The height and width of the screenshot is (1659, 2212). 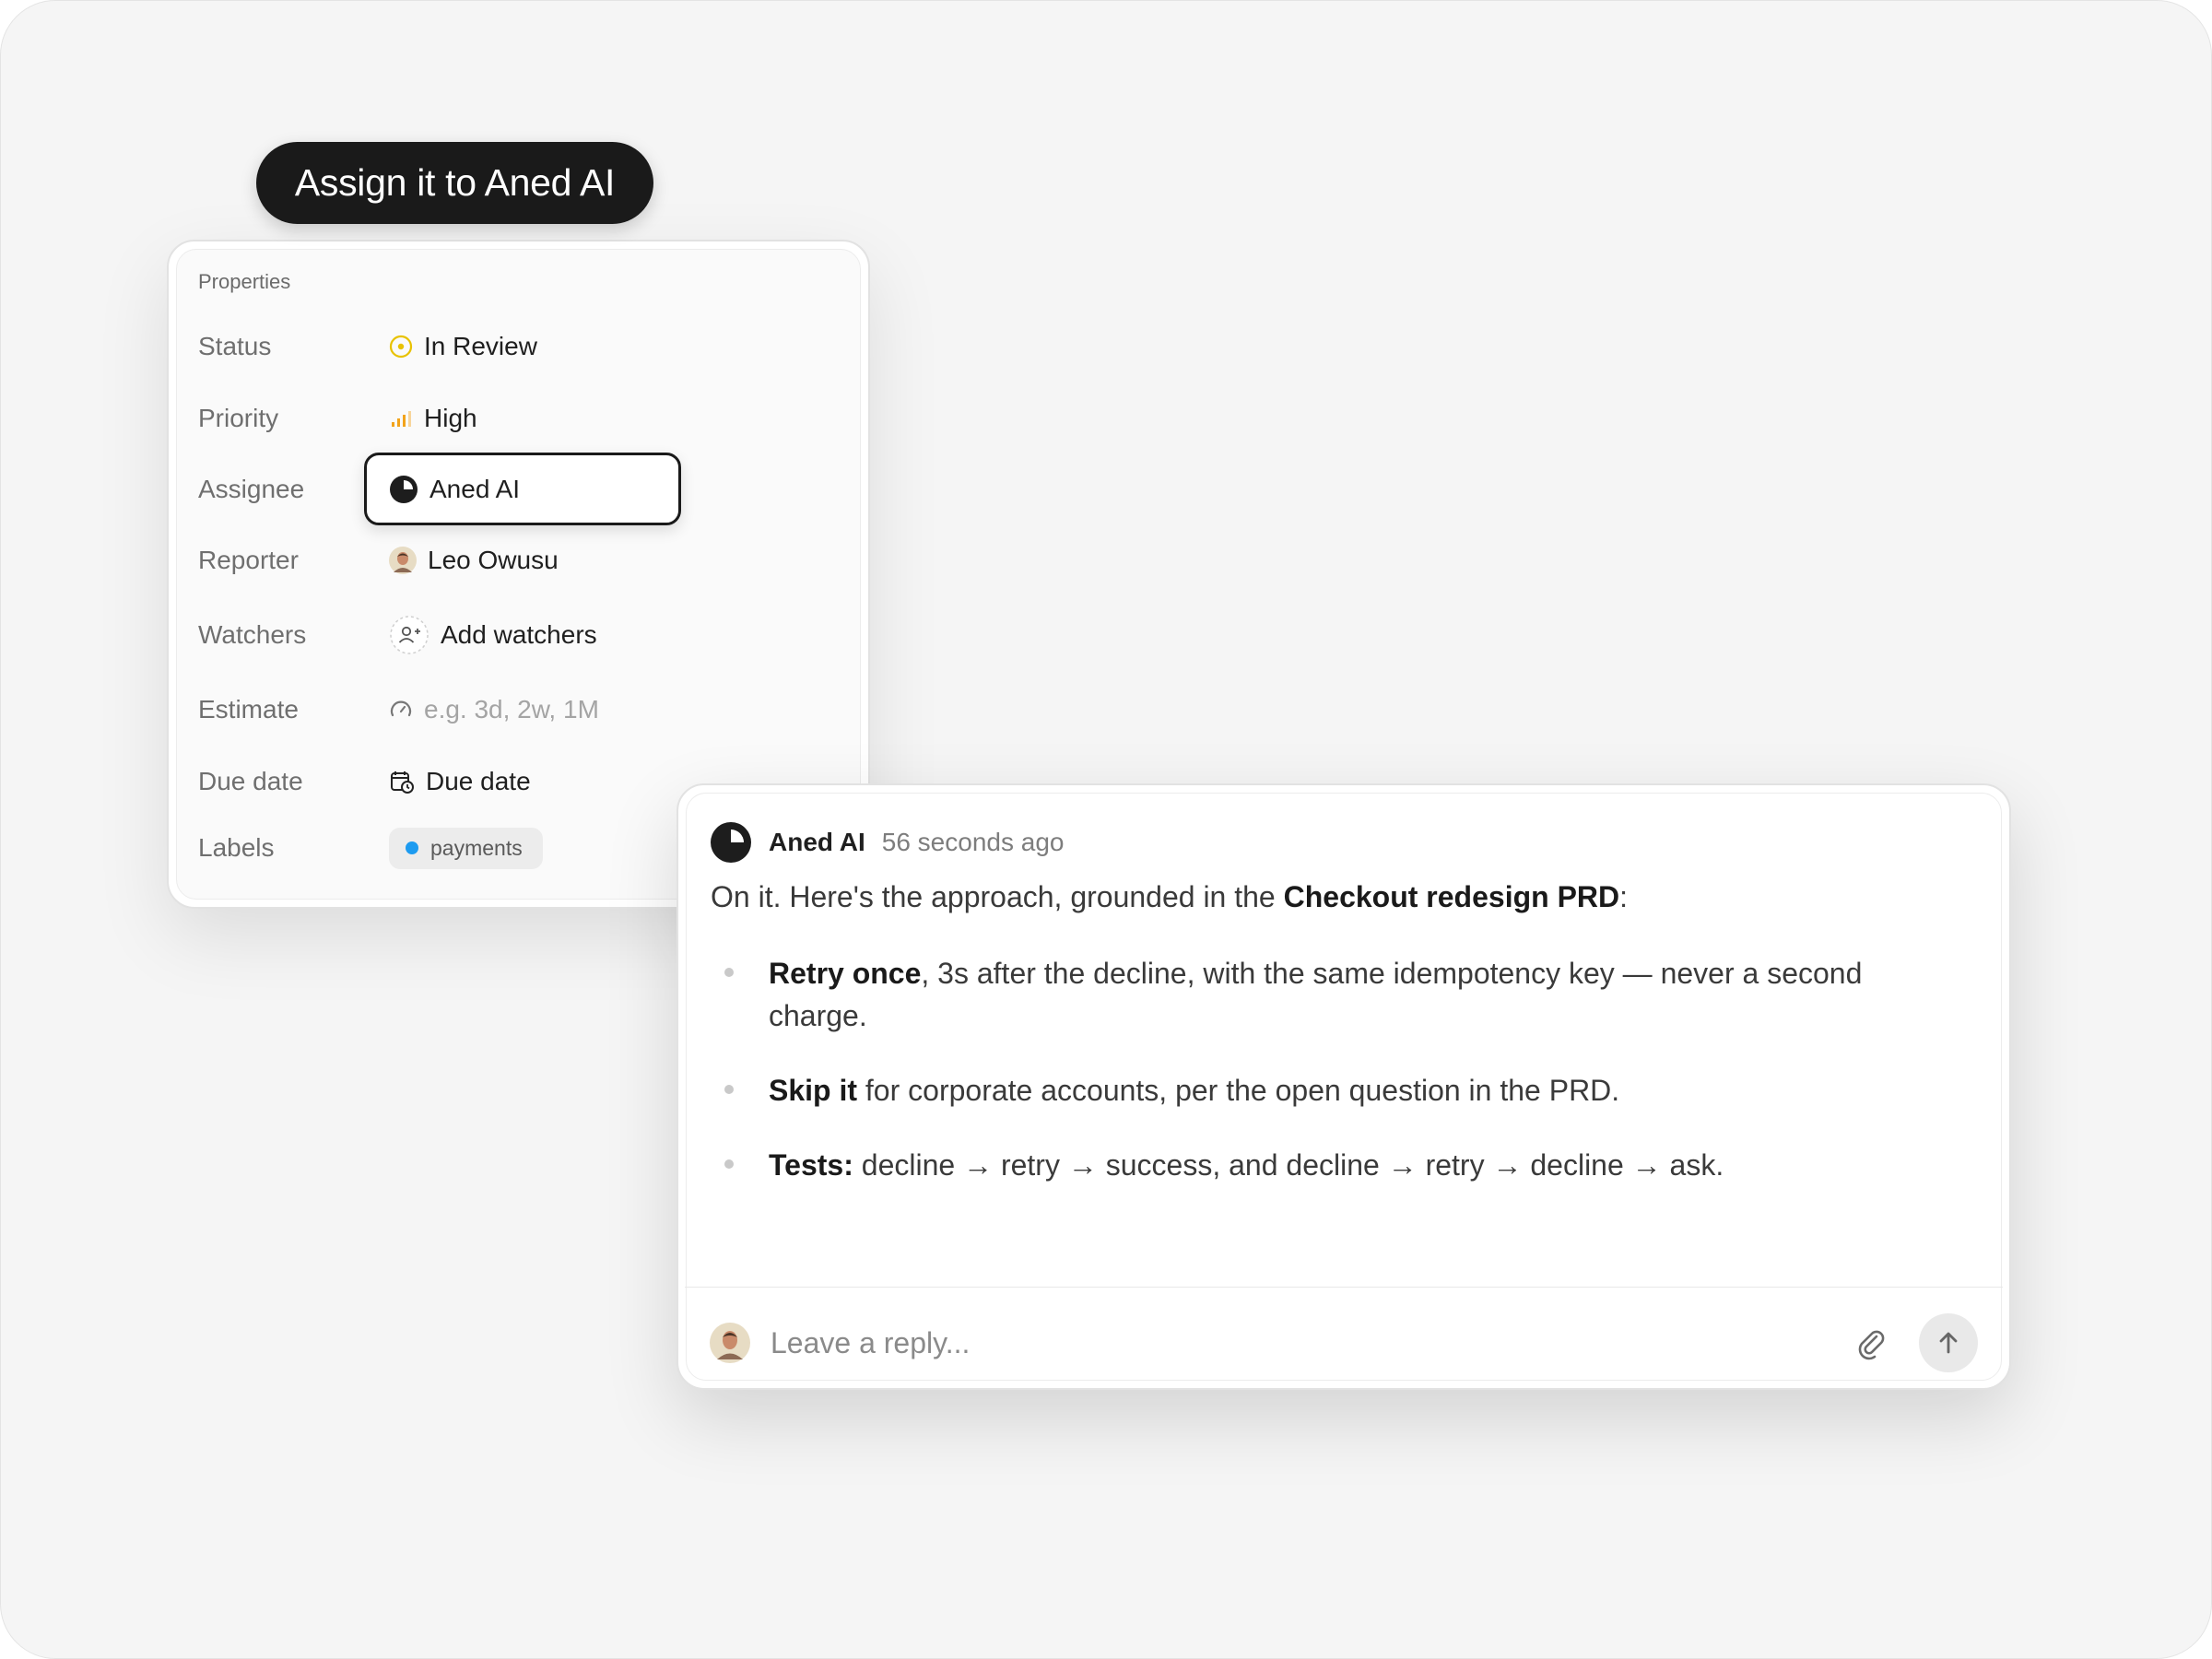 What do you see at coordinates (401, 347) in the screenshot?
I see `in-review-circle-icon` at bounding box center [401, 347].